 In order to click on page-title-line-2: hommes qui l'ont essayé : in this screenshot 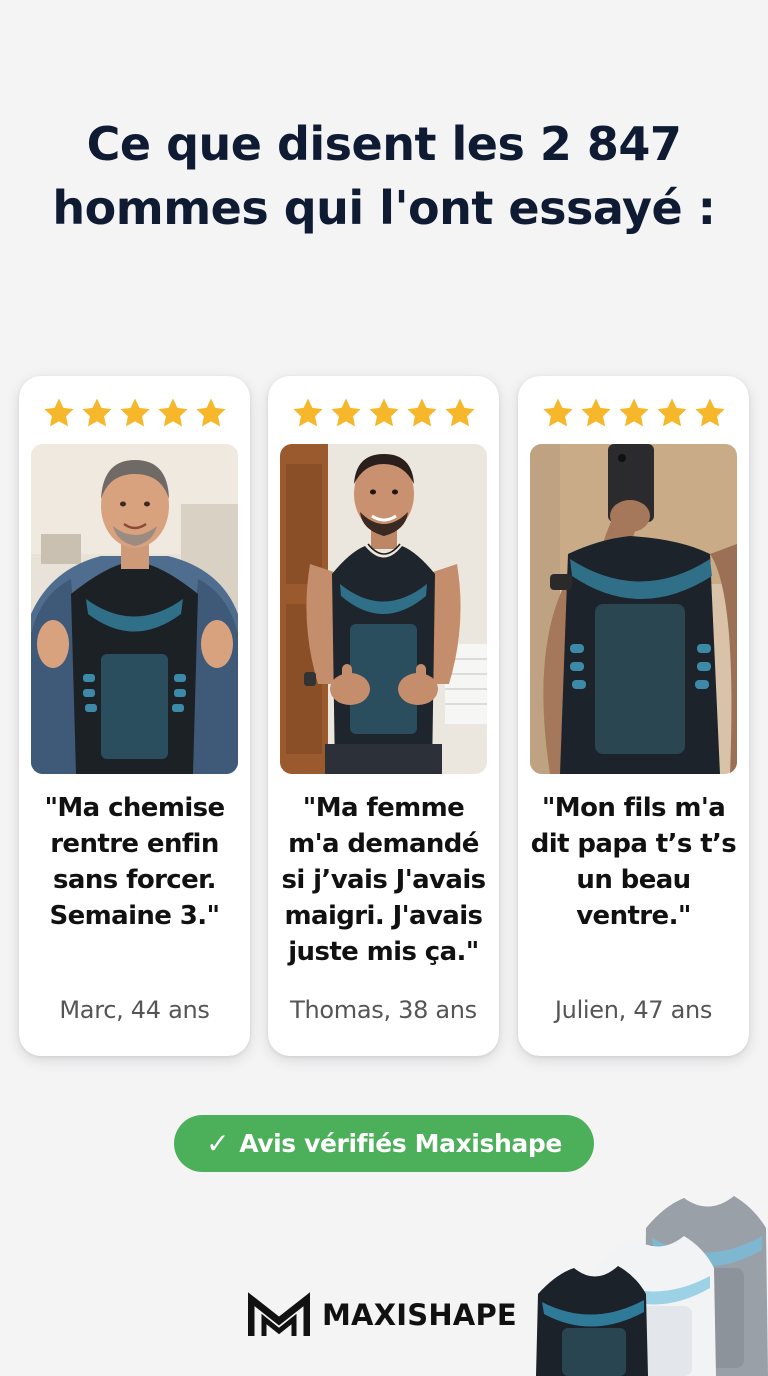, I will do `click(384, 208)`.